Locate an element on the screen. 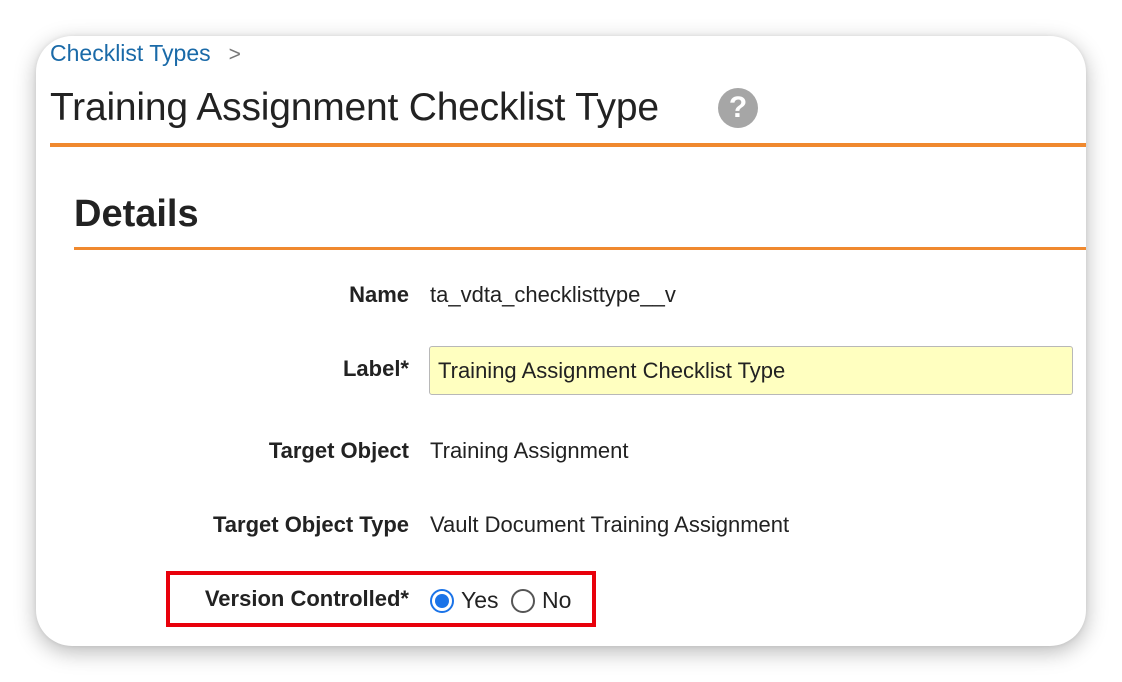 The image size is (1122, 682). version-controlled-yes-label: Yes is located at coordinates (480, 600).